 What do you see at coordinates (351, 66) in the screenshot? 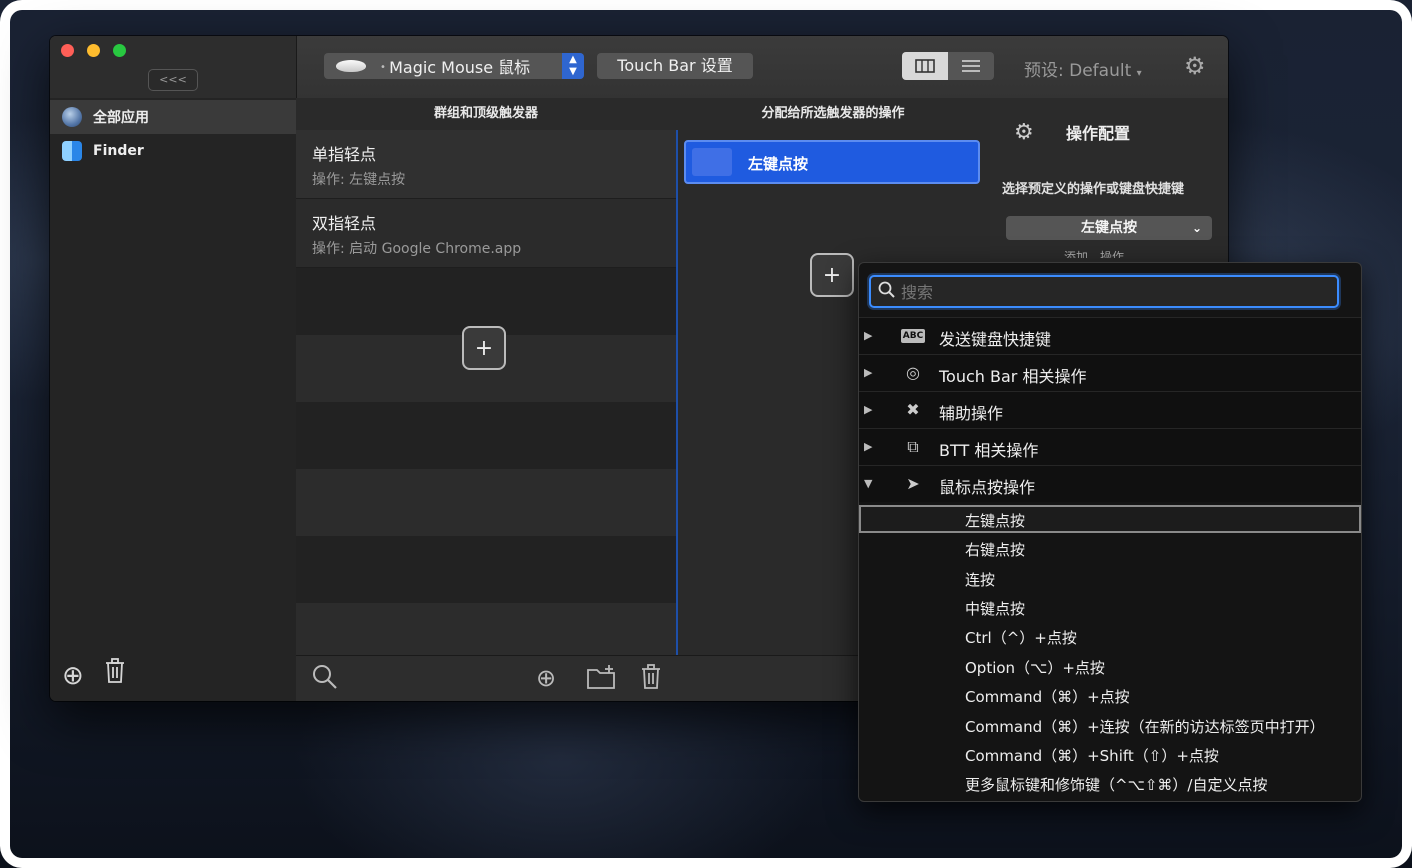
I see `magic-mouse-icon` at bounding box center [351, 66].